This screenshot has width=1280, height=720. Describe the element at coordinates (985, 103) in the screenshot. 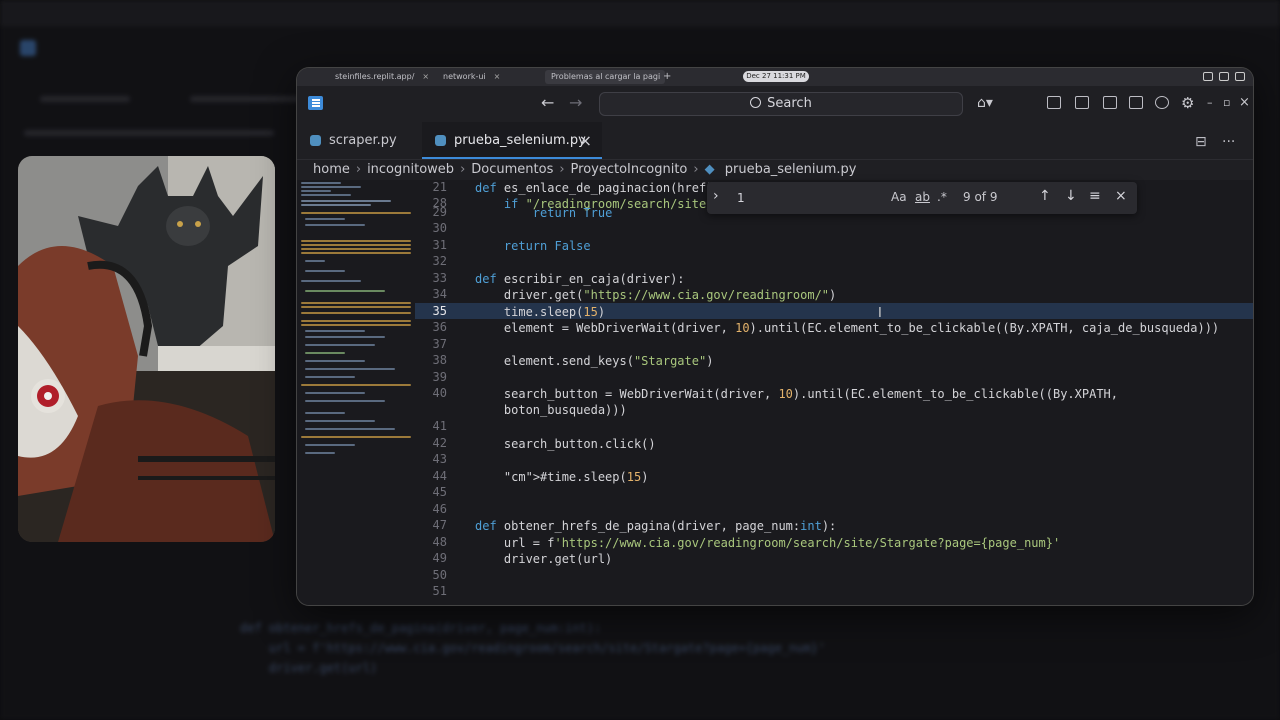

I see `copilot-icon: ⌂▾` at that location.